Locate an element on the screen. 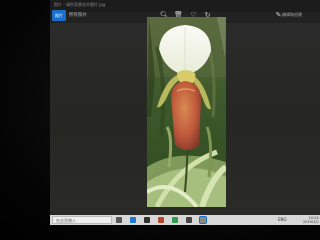 Image resolution: width=320 pixels, height=240 pixels. app-icon-green is located at coordinates (175, 220).